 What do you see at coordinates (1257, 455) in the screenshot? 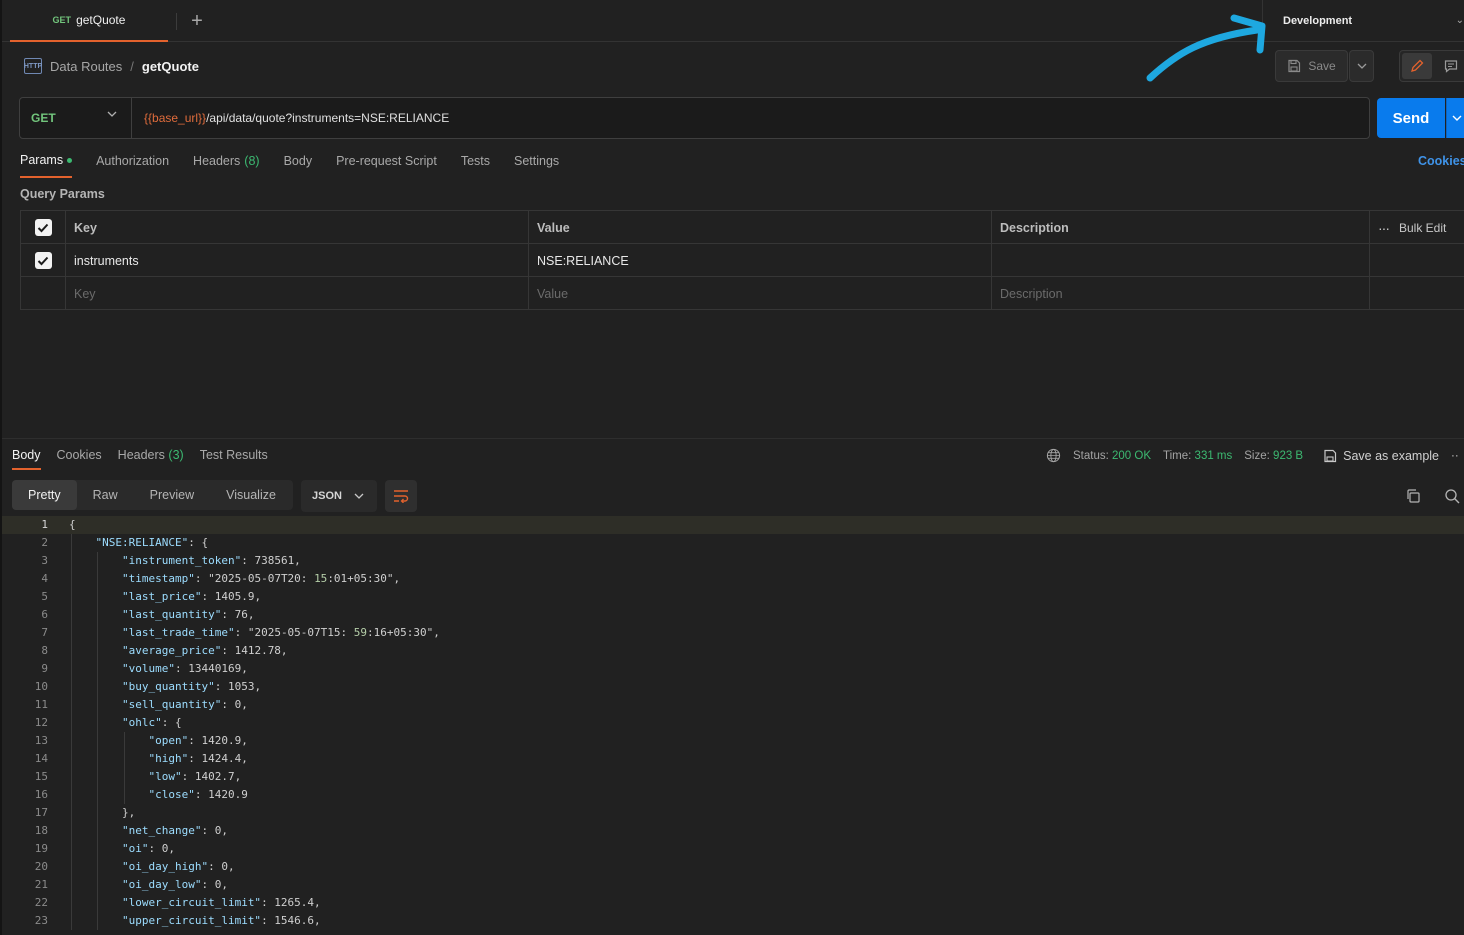
I see `size-label: Size:` at bounding box center [1257, 455].